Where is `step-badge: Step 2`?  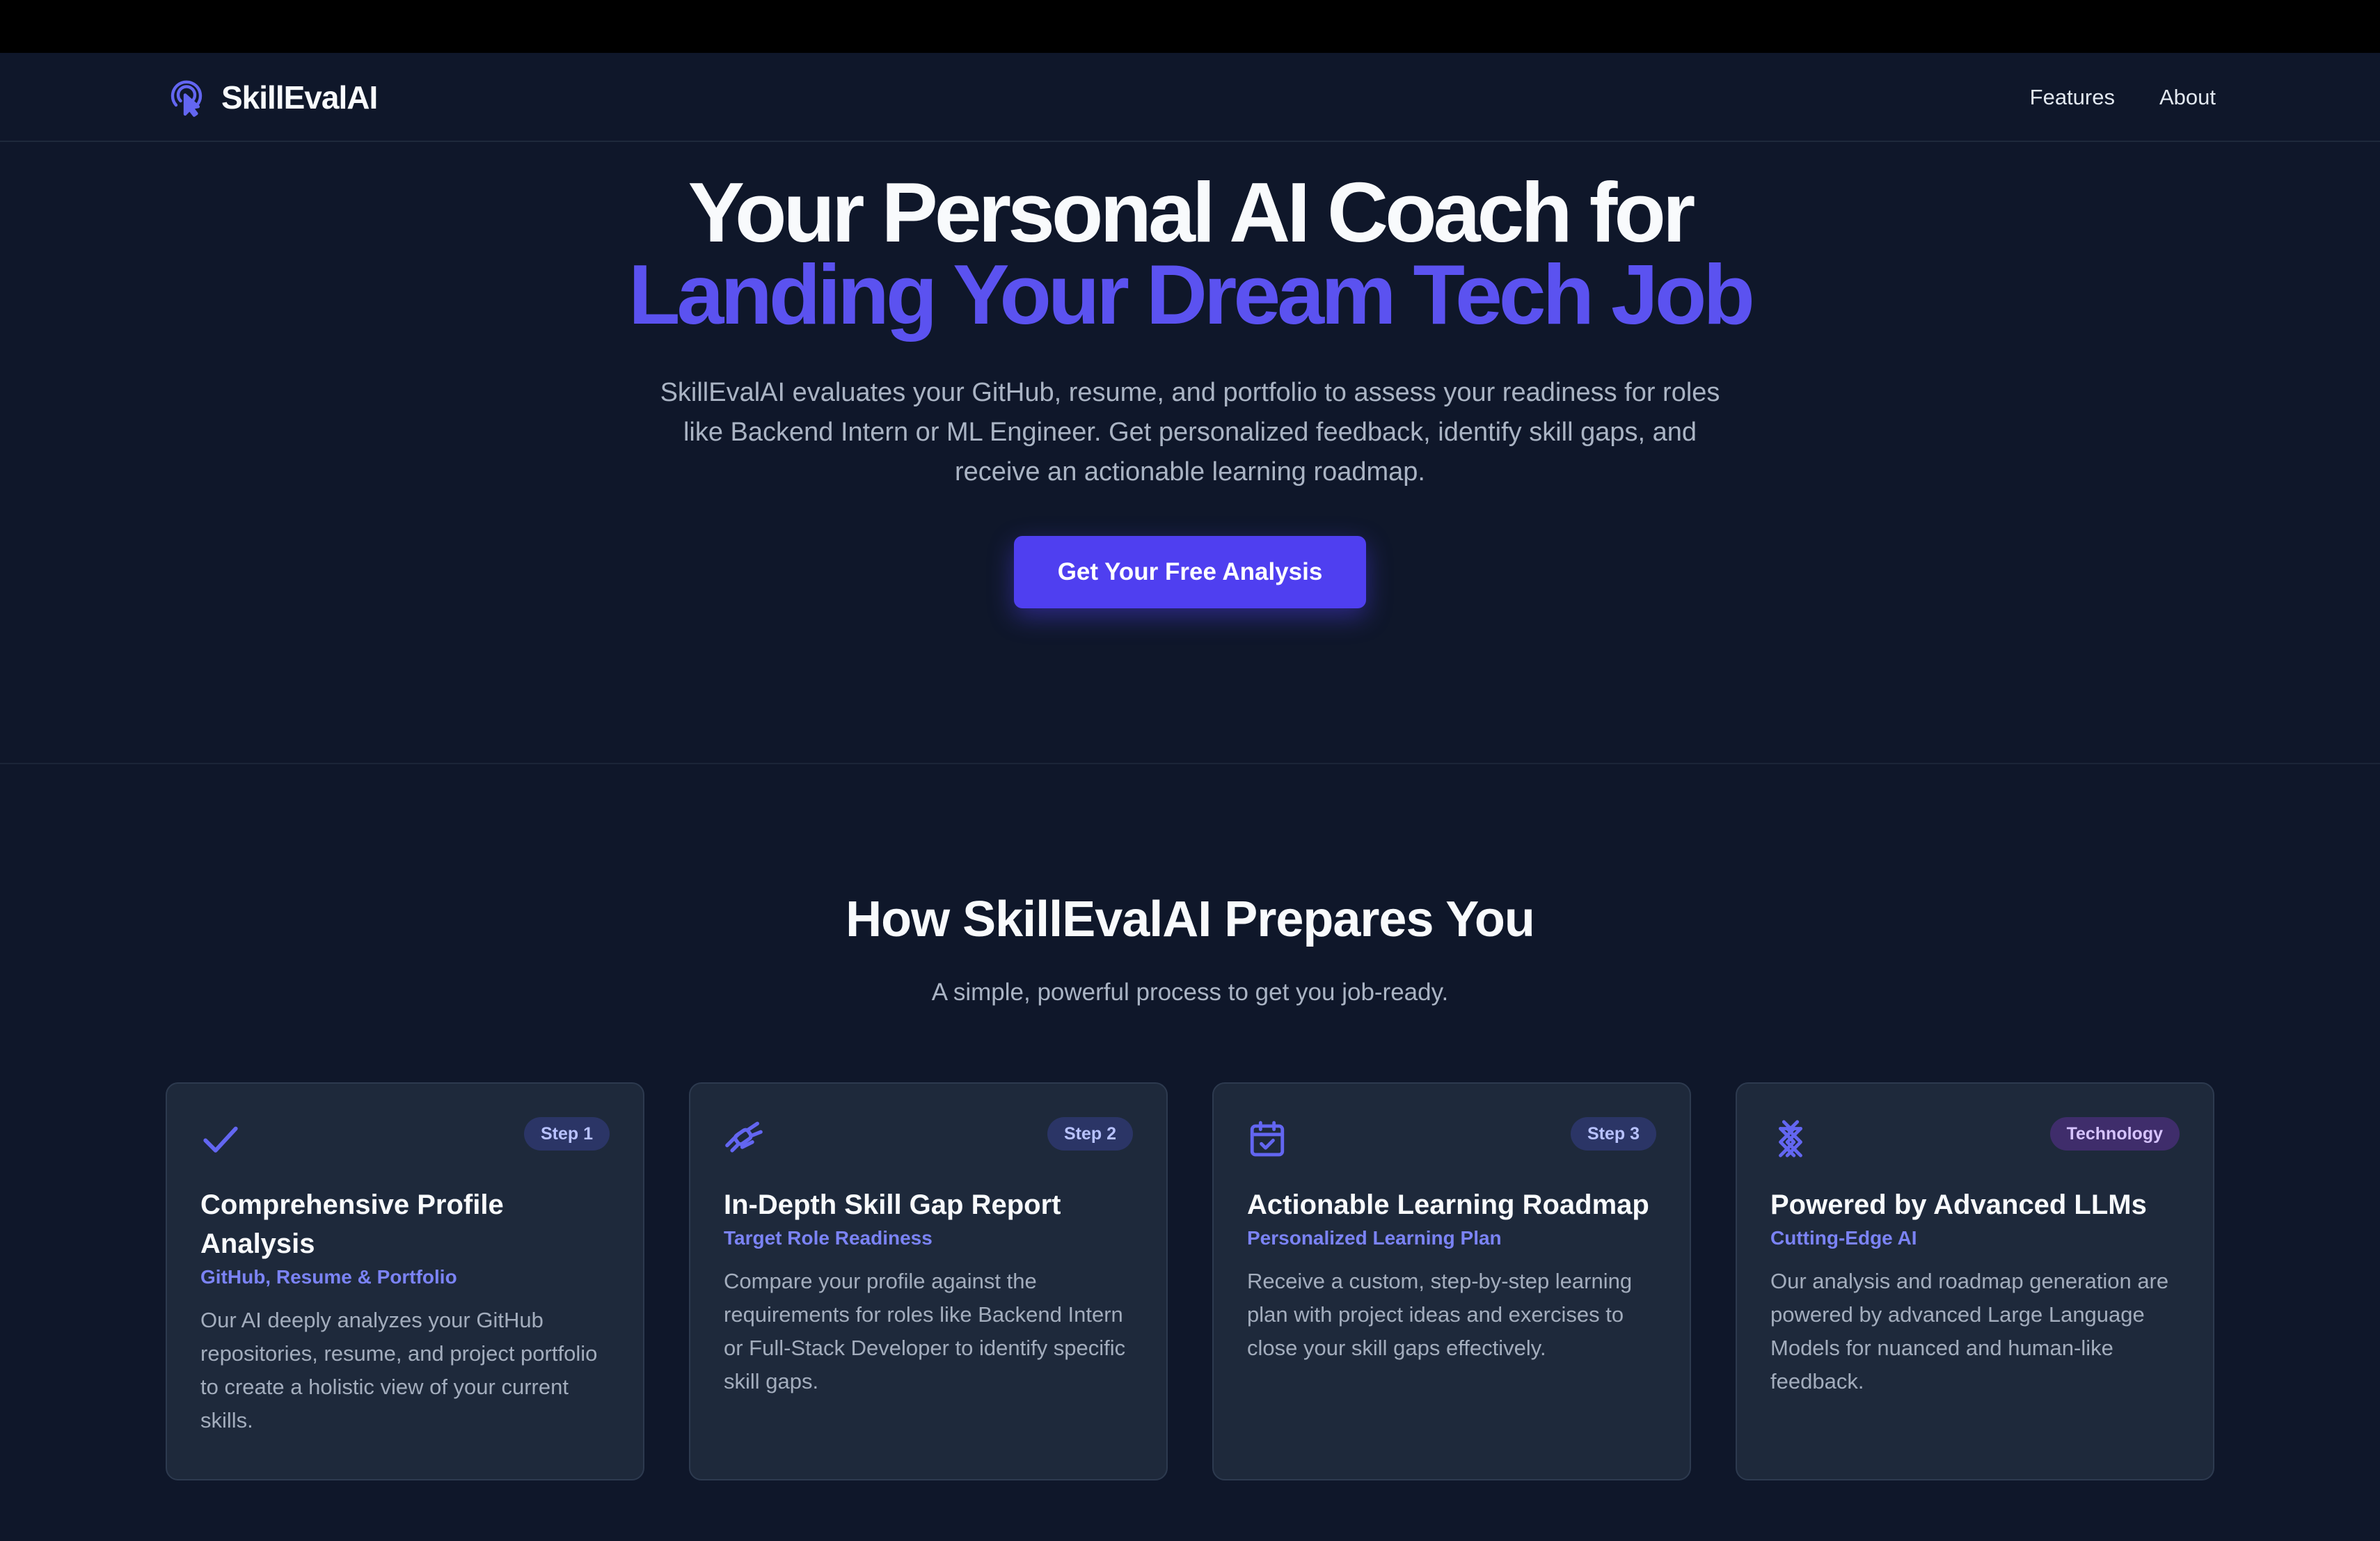 step-badge: Step 2 is located at coordinates (1090, 1134).